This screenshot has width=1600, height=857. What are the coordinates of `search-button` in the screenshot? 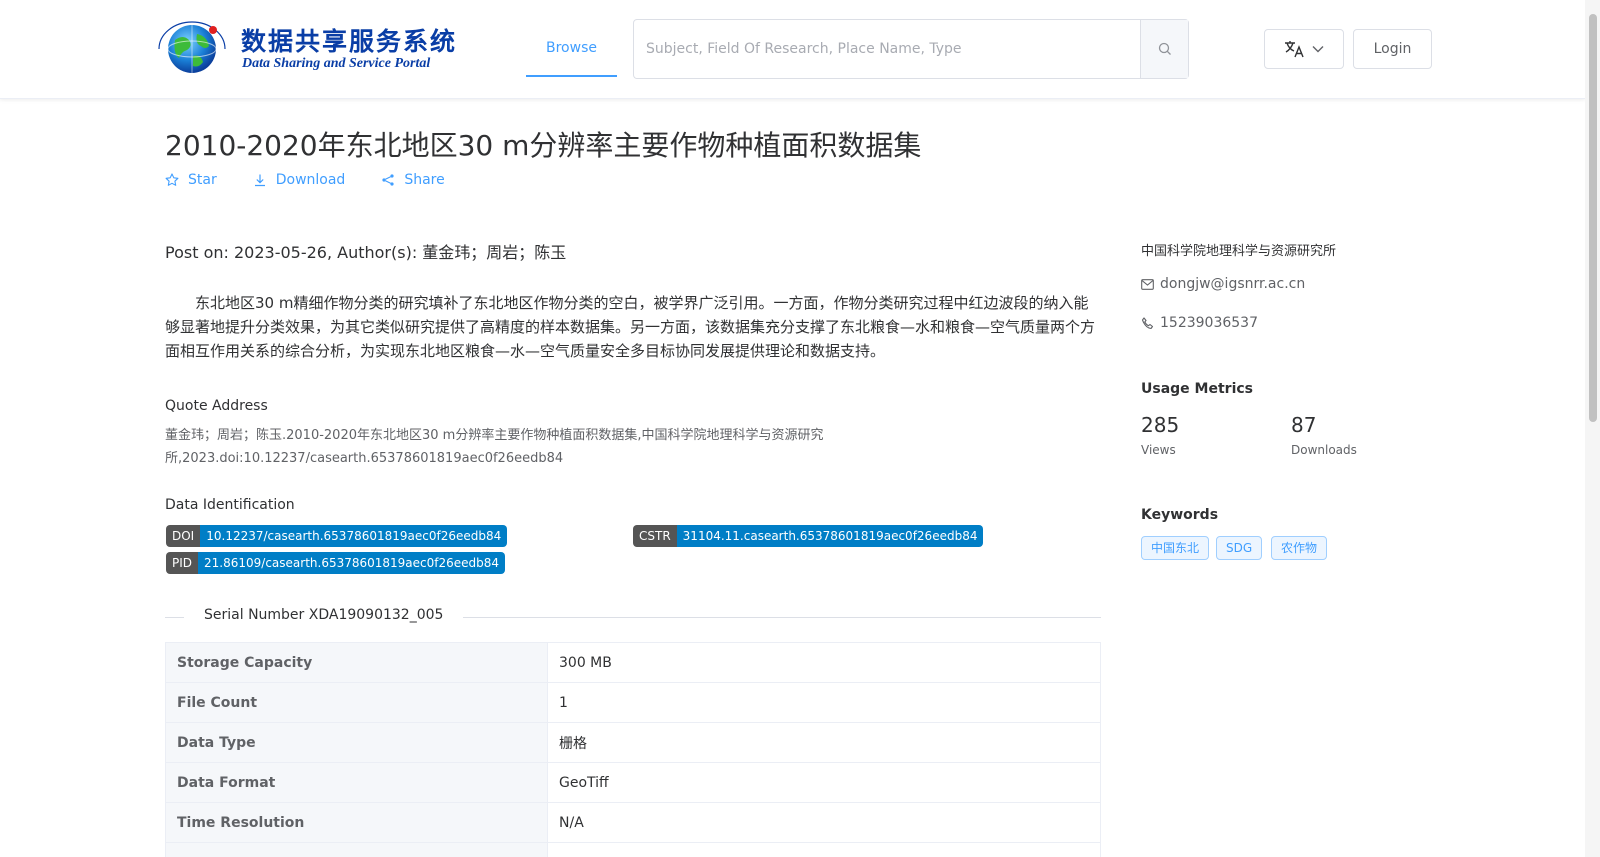 It's located at (1164, 49).